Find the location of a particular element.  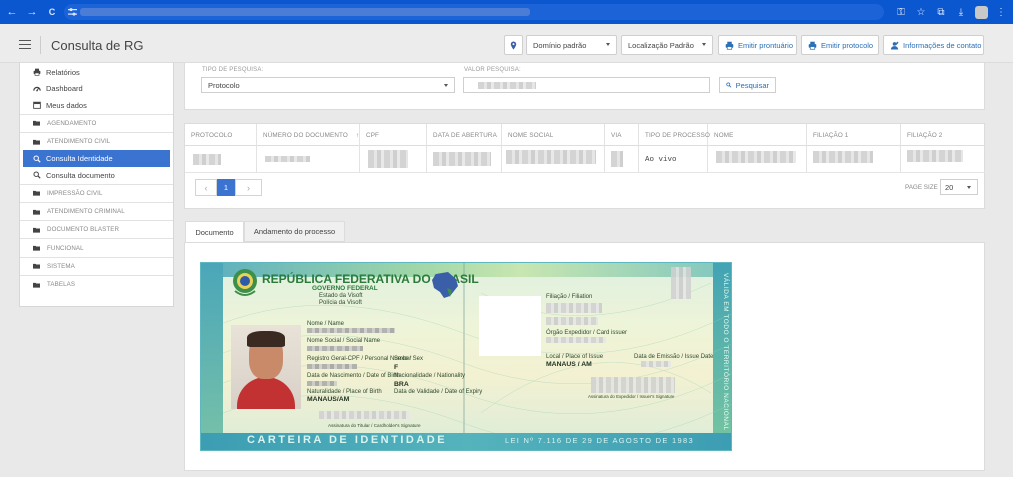

back-icon: ← is located at coordinates (12, 12).